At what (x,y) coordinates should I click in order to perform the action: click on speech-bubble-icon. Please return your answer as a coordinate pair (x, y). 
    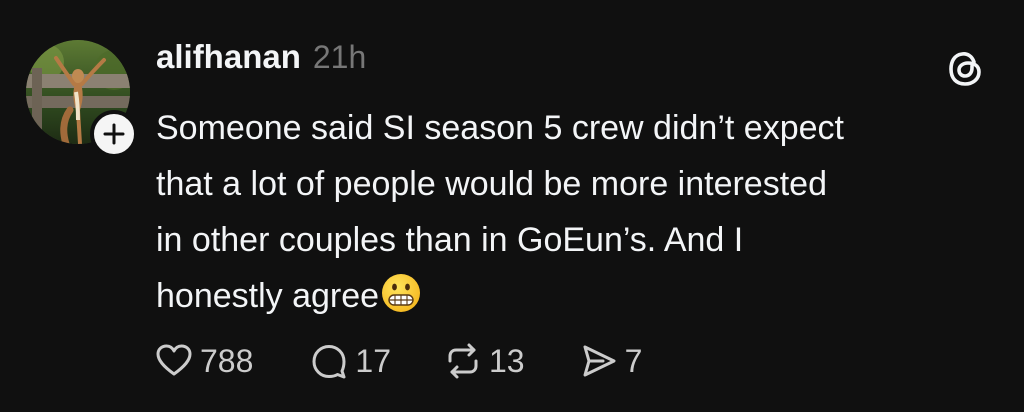
    Looking at the image, I should click on (329, 362).